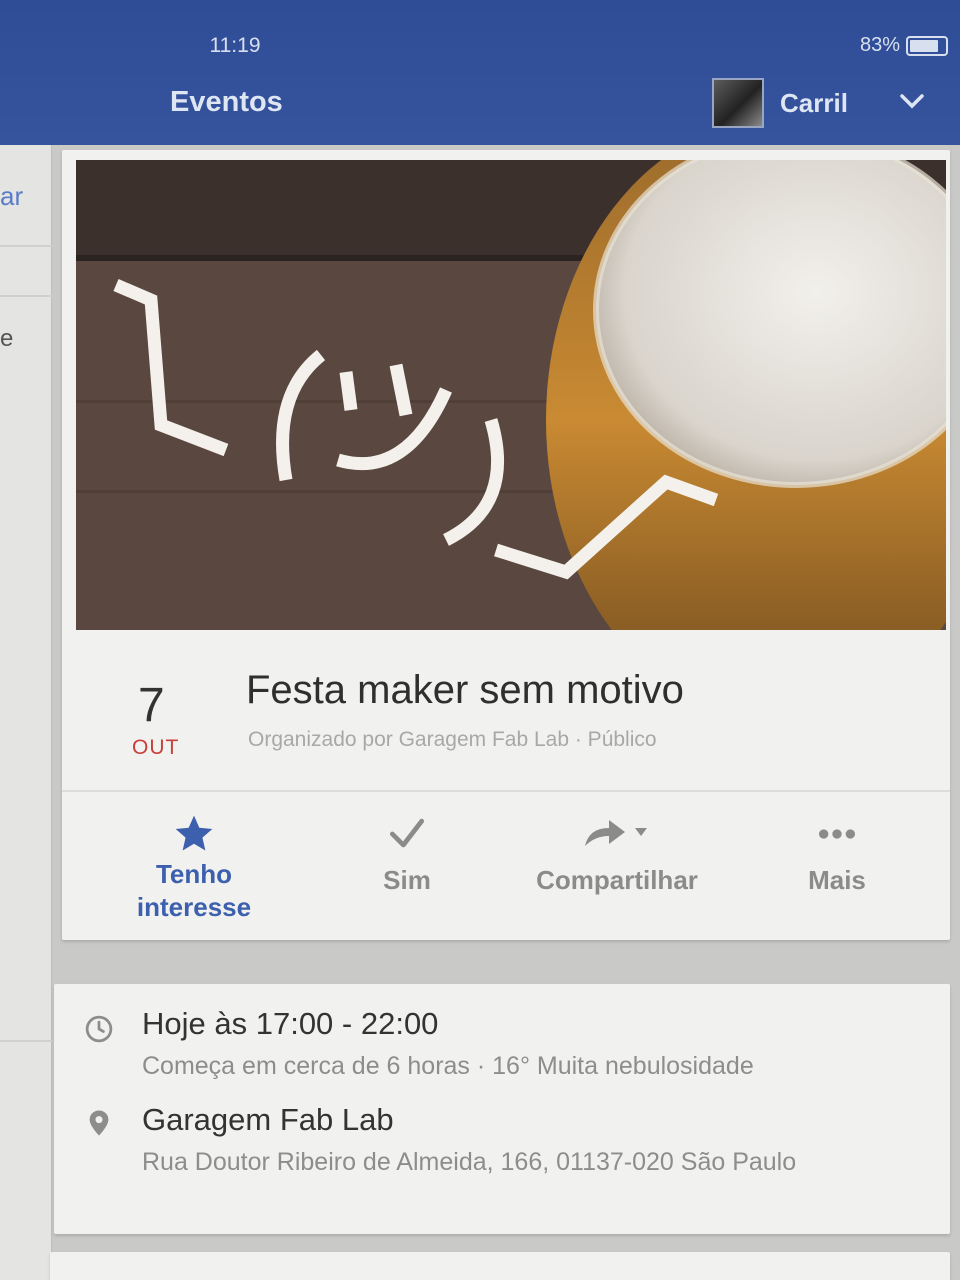  Describe the element at coordinates (814, 103) in the screenshot. I see `user-name: Carril` at that location.